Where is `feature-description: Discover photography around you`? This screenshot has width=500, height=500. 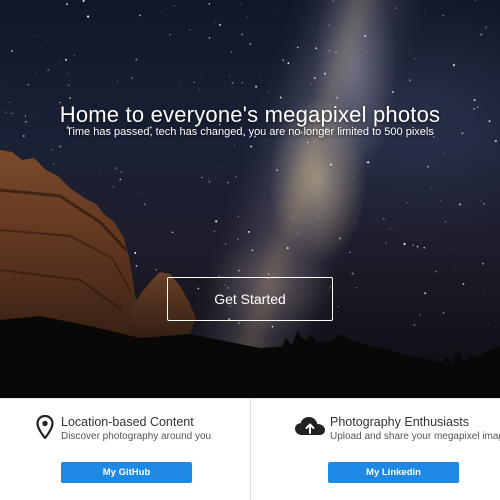
feature-description: Discover photography around you is located at coordinates (136, 436).